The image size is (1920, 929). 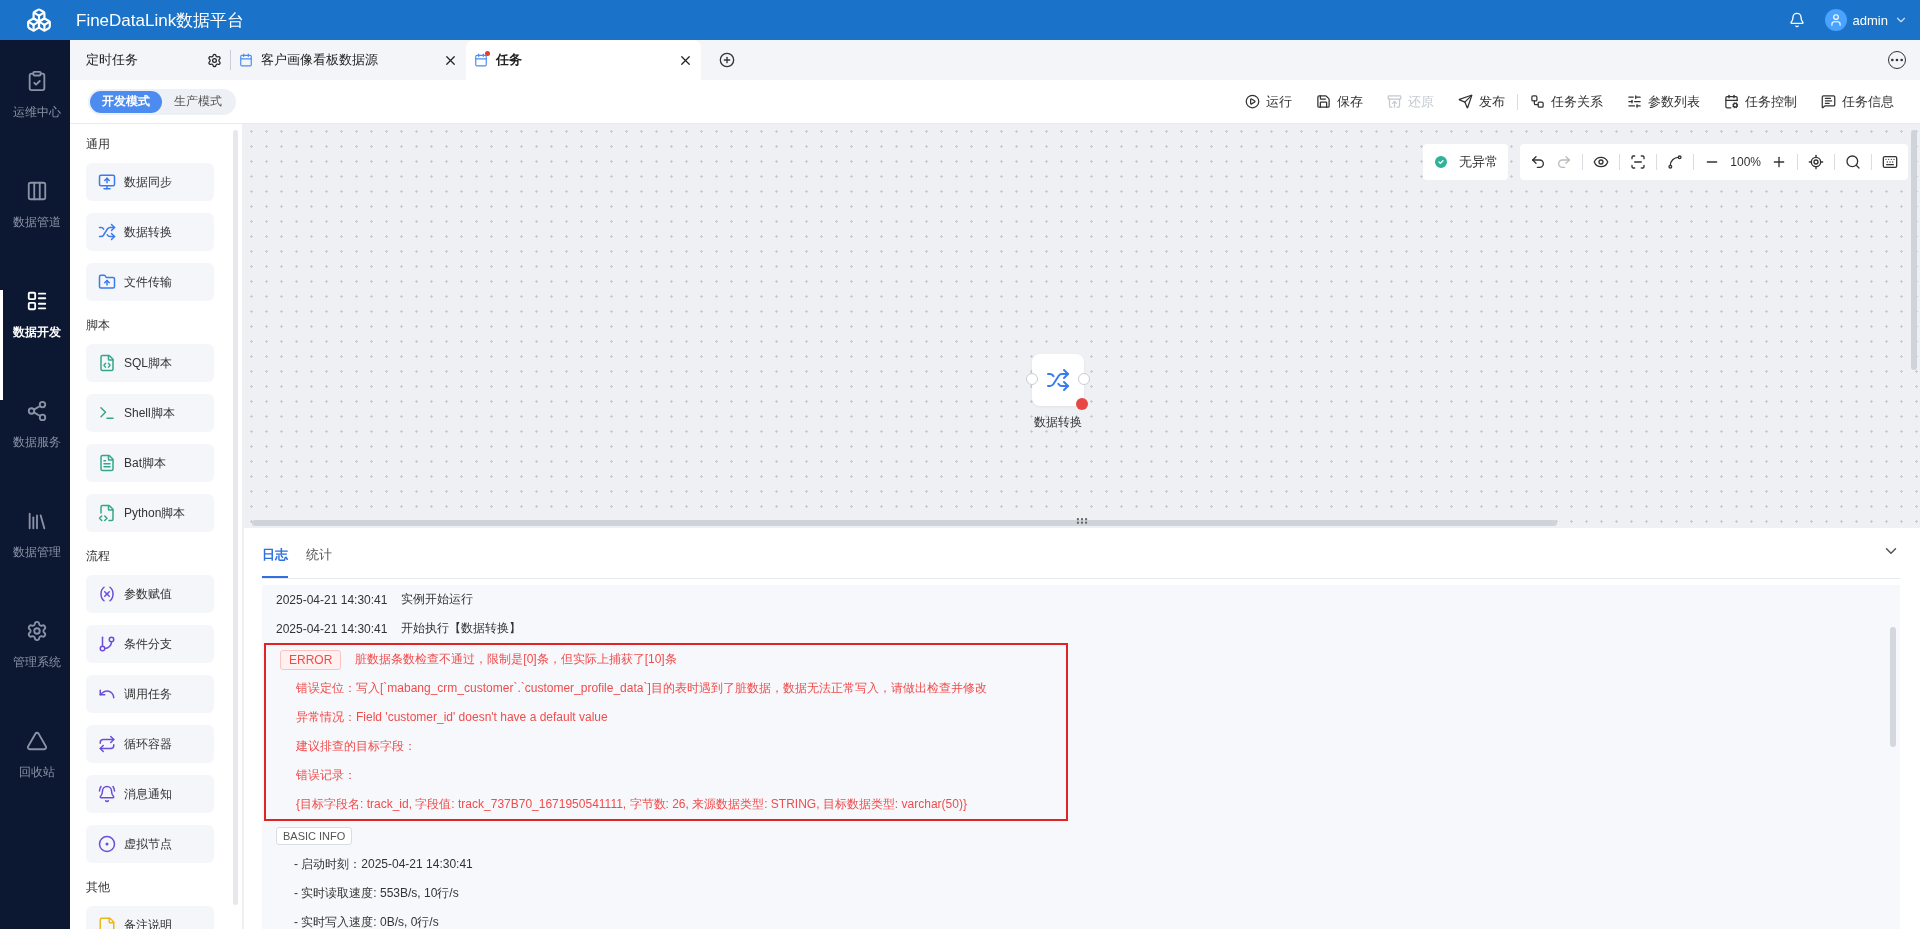 I want to click on nav-item: 数据管道, so click(x=35, y=235).